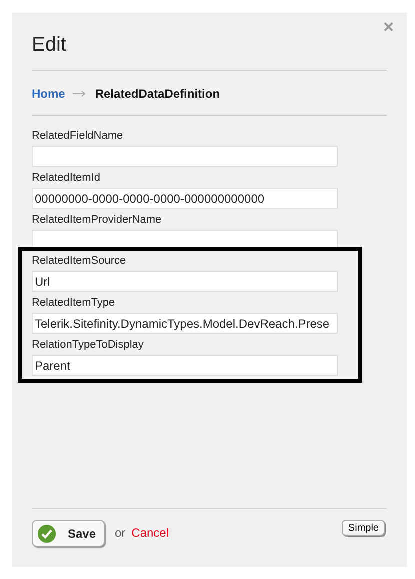 This screenshot has height=579, width=415. What do you see at coordinates (151, 533) in the screenshot?
I see `cancel-link: Cancel` at bounding box center [151, 533].